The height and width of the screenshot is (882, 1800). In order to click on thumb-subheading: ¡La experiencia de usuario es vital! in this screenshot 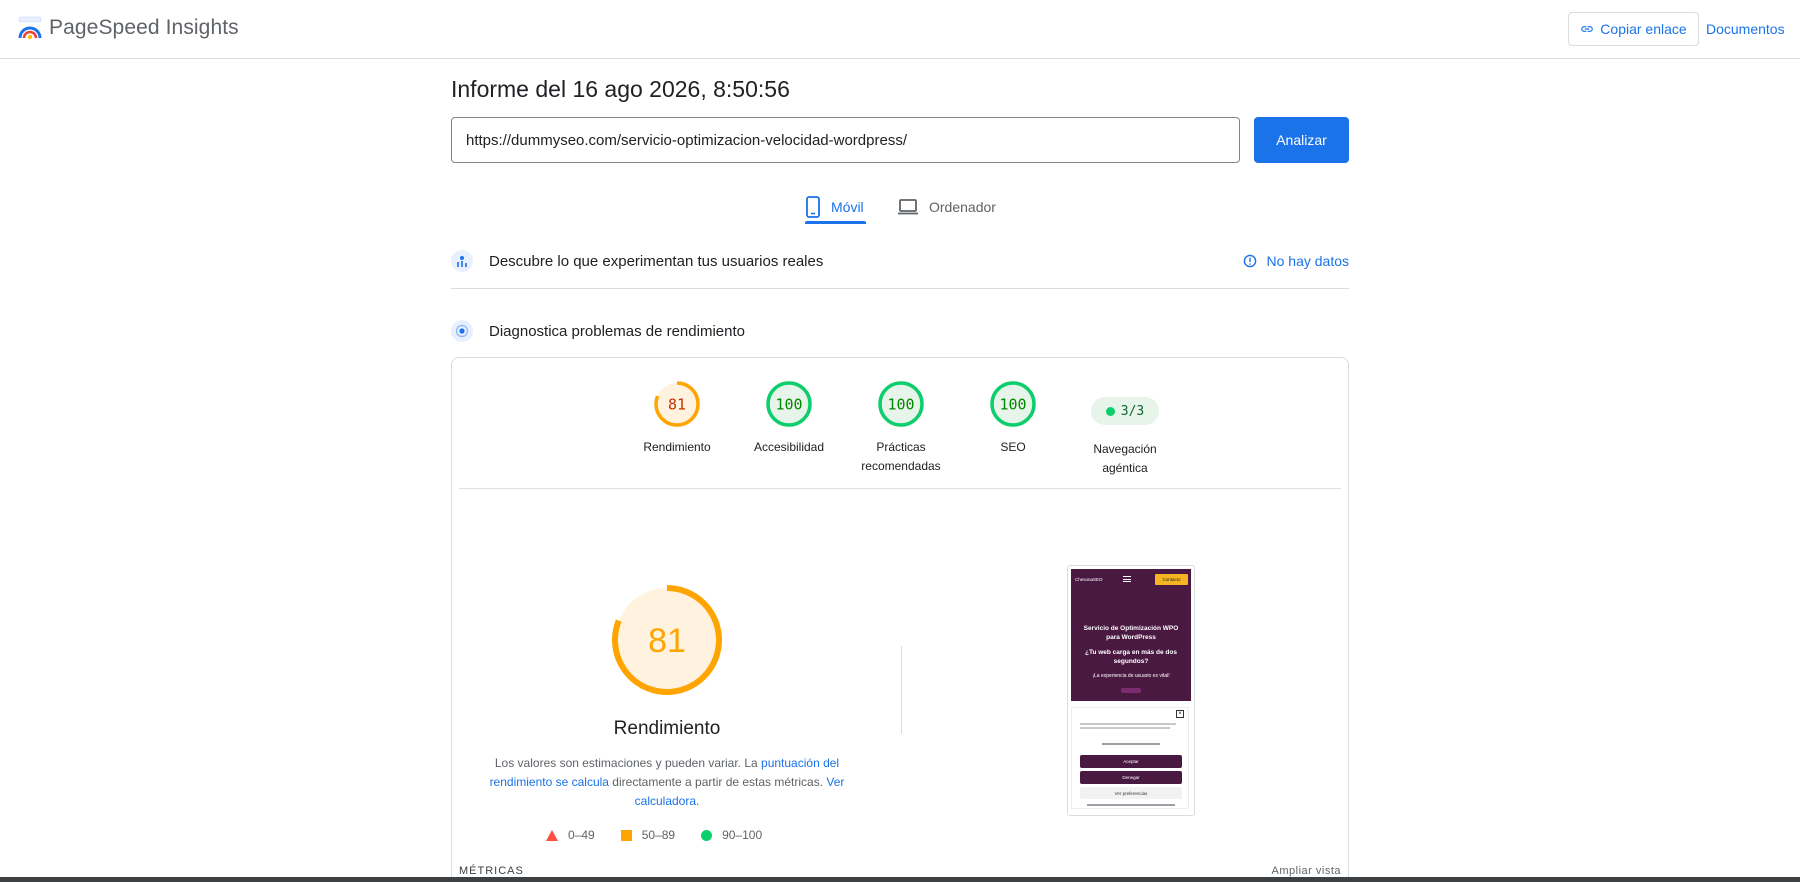, I will do `click(1131, 676)`.